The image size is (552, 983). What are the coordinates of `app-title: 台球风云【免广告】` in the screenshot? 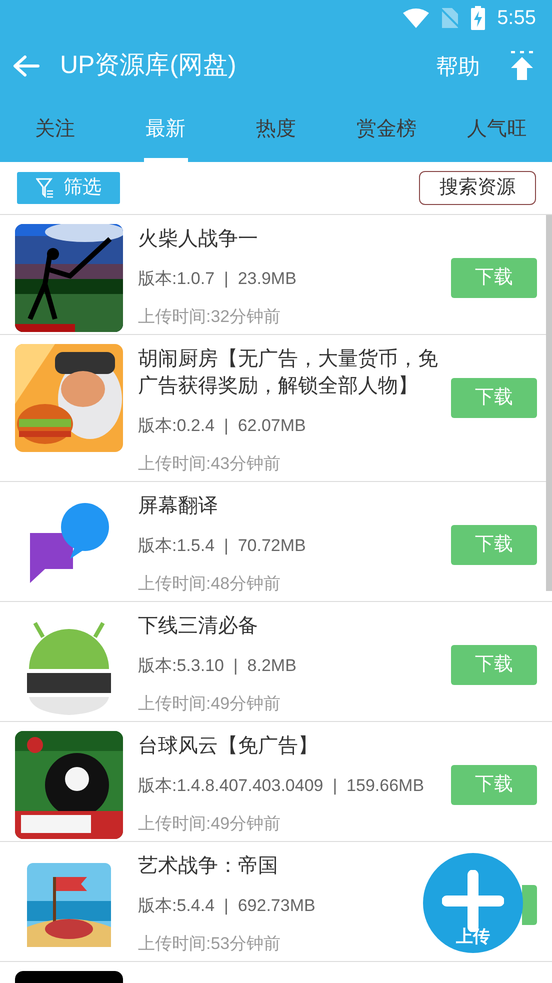 It's located at (228, 746).